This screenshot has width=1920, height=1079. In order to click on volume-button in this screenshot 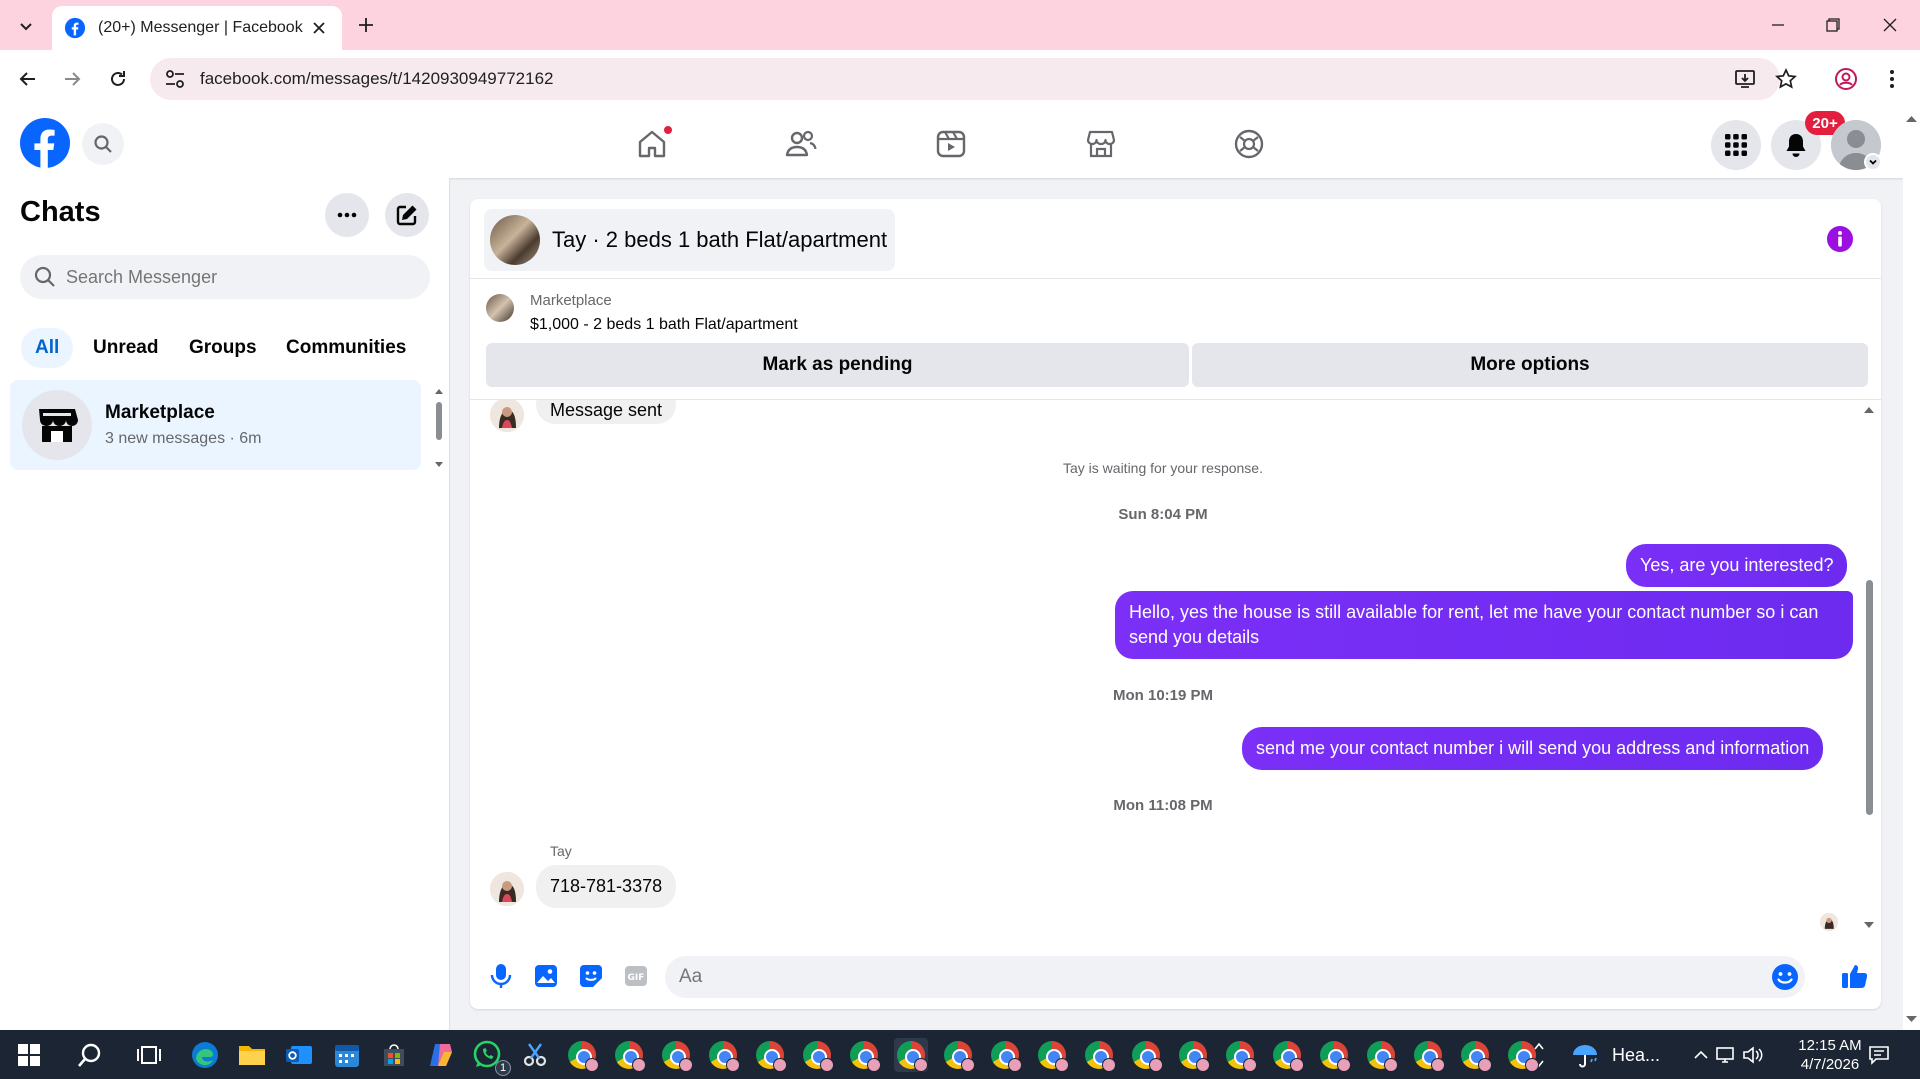, I will do `click(1753, 1055)`.